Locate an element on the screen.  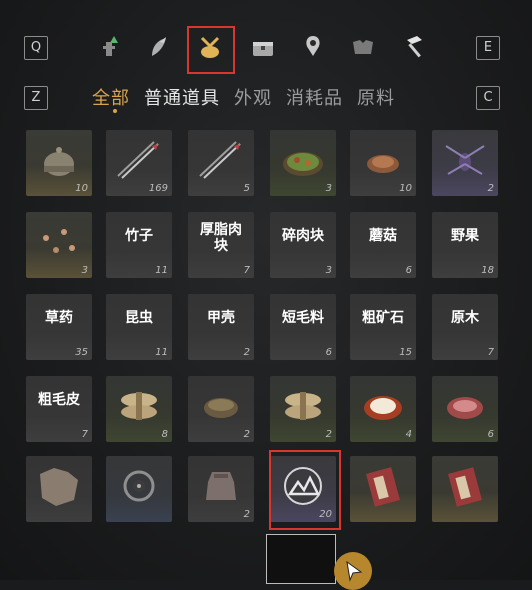
inventory-slot: 短毛料 6 is located at coordinates (303, 327).